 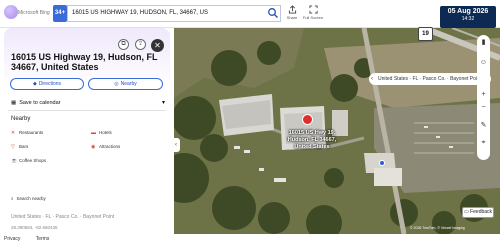 What do you see at coordinates (466, 212) in the screenshot?
I see `feedback-icon: ▭` at bounding box center [466, 212].